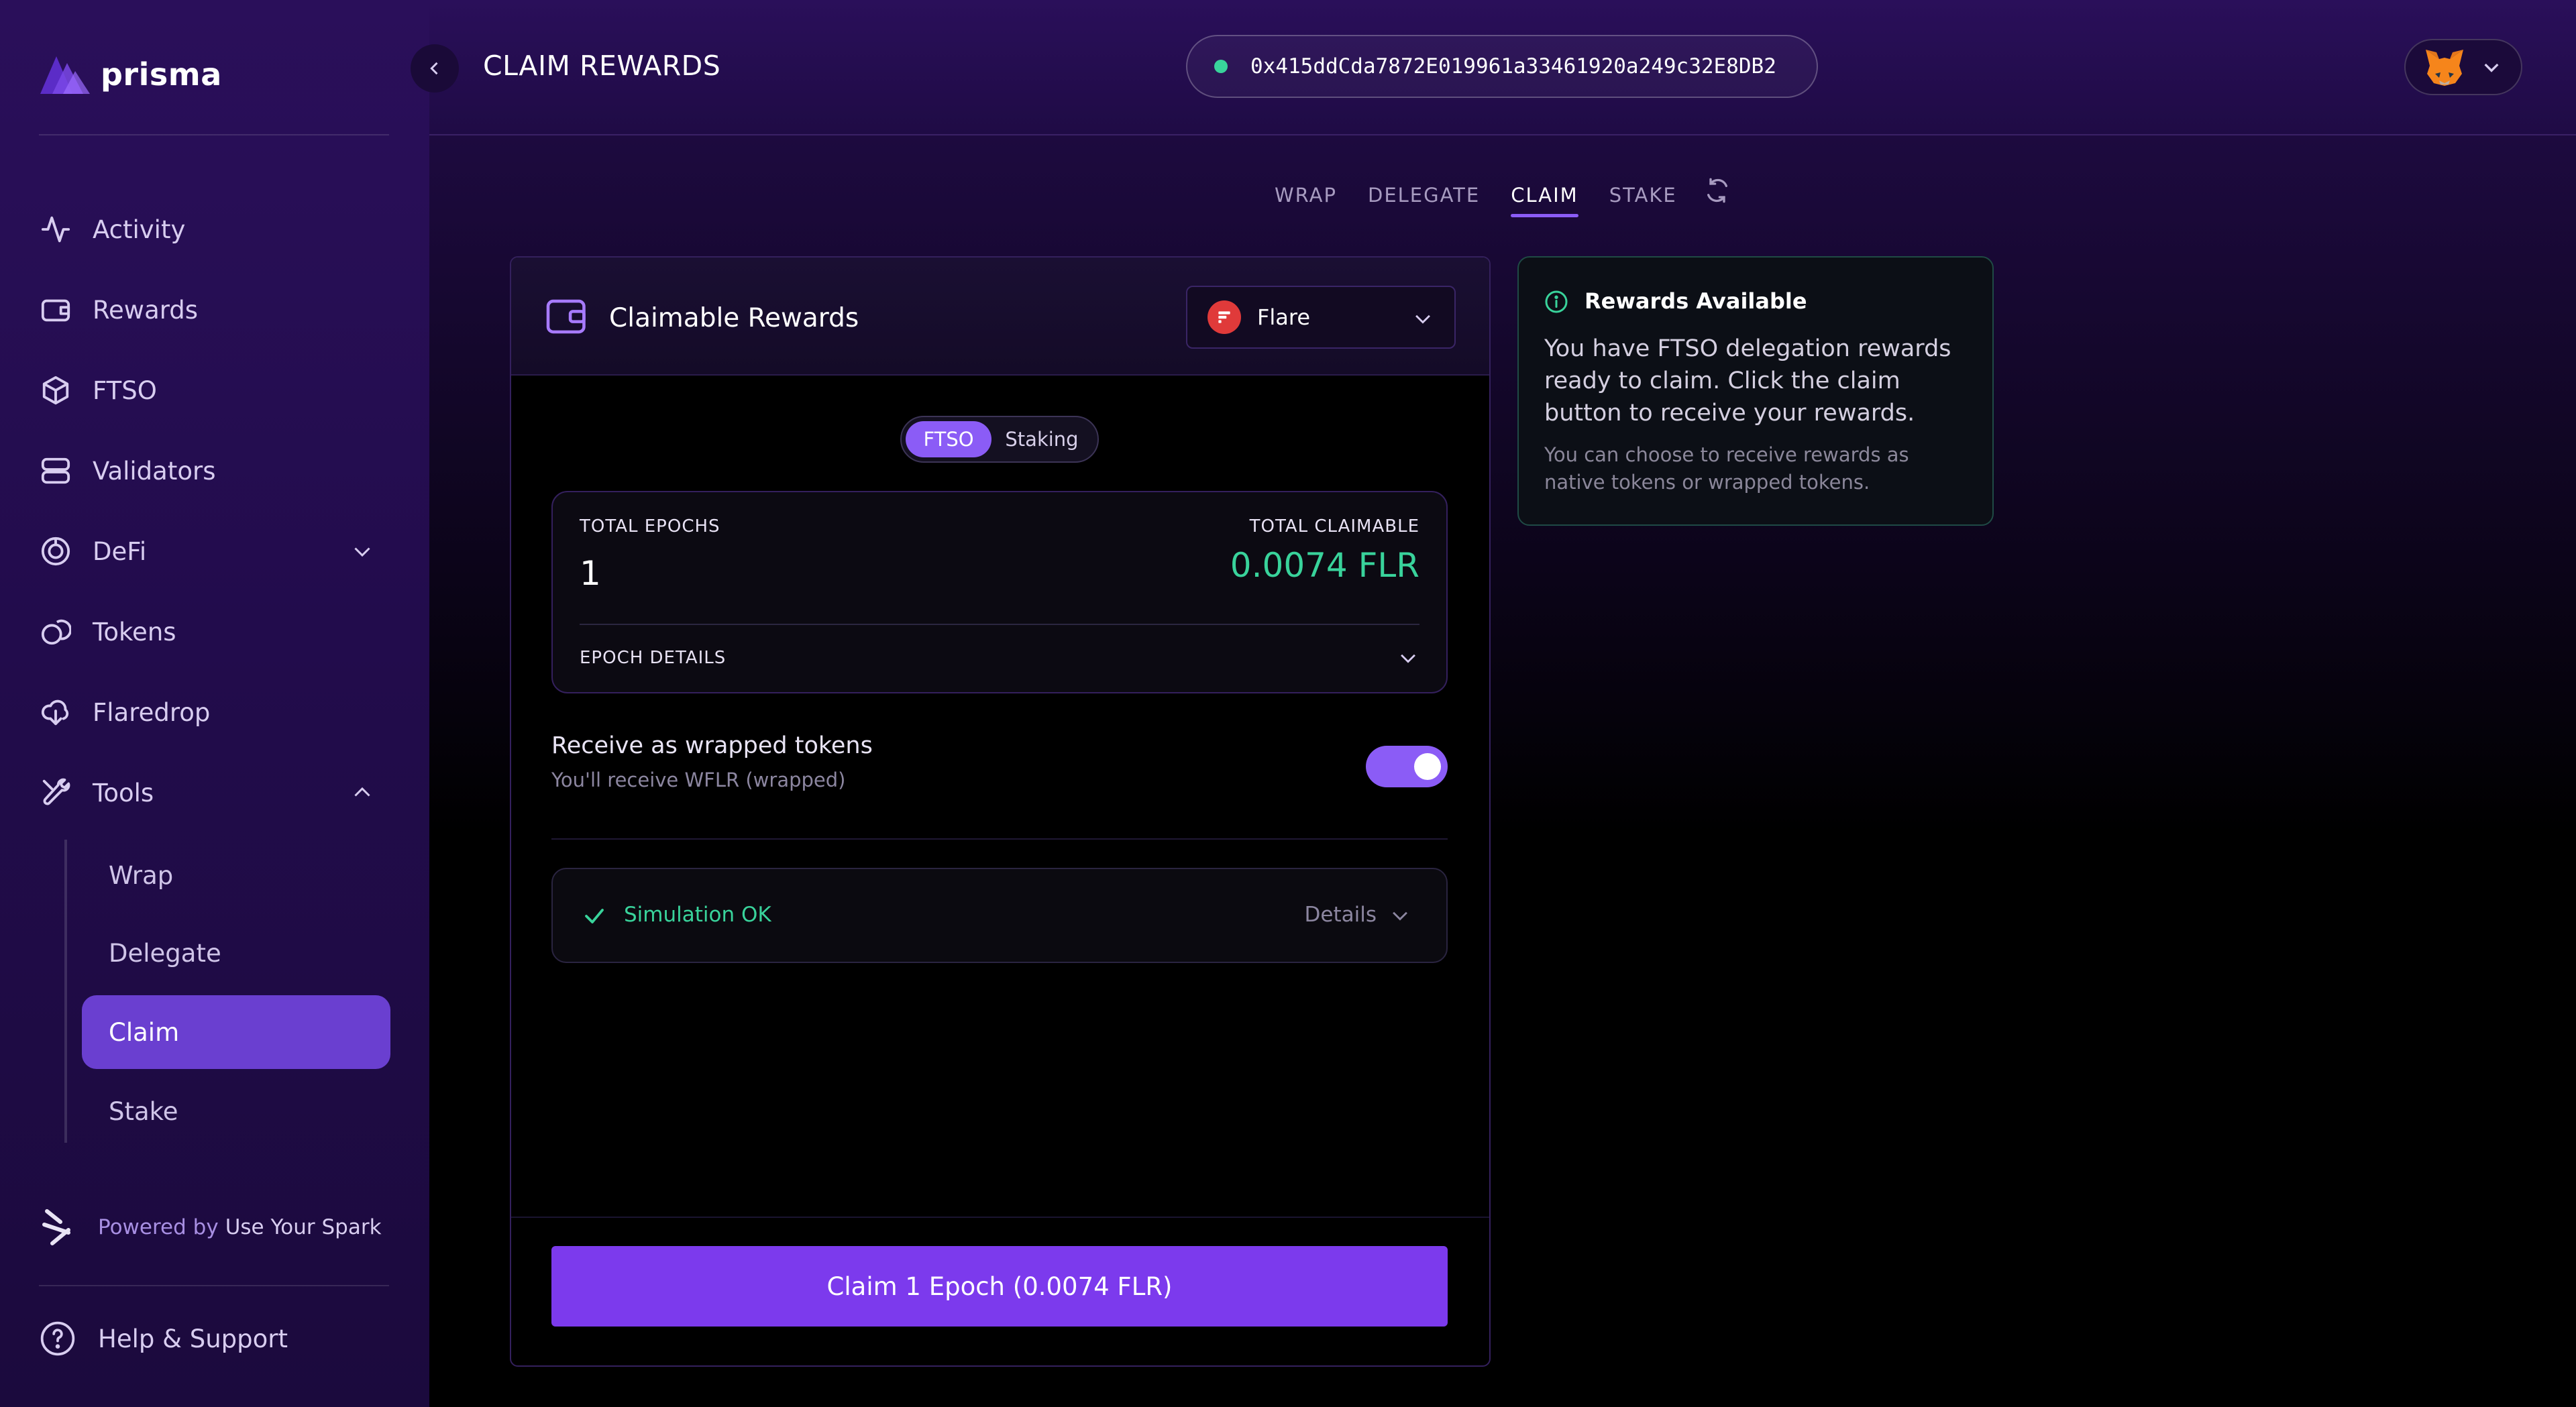 The width and height of the screenshot is (2576, 1407). I want to click on simulation-status-panel: Simulation OK Details, so click(999, 915).